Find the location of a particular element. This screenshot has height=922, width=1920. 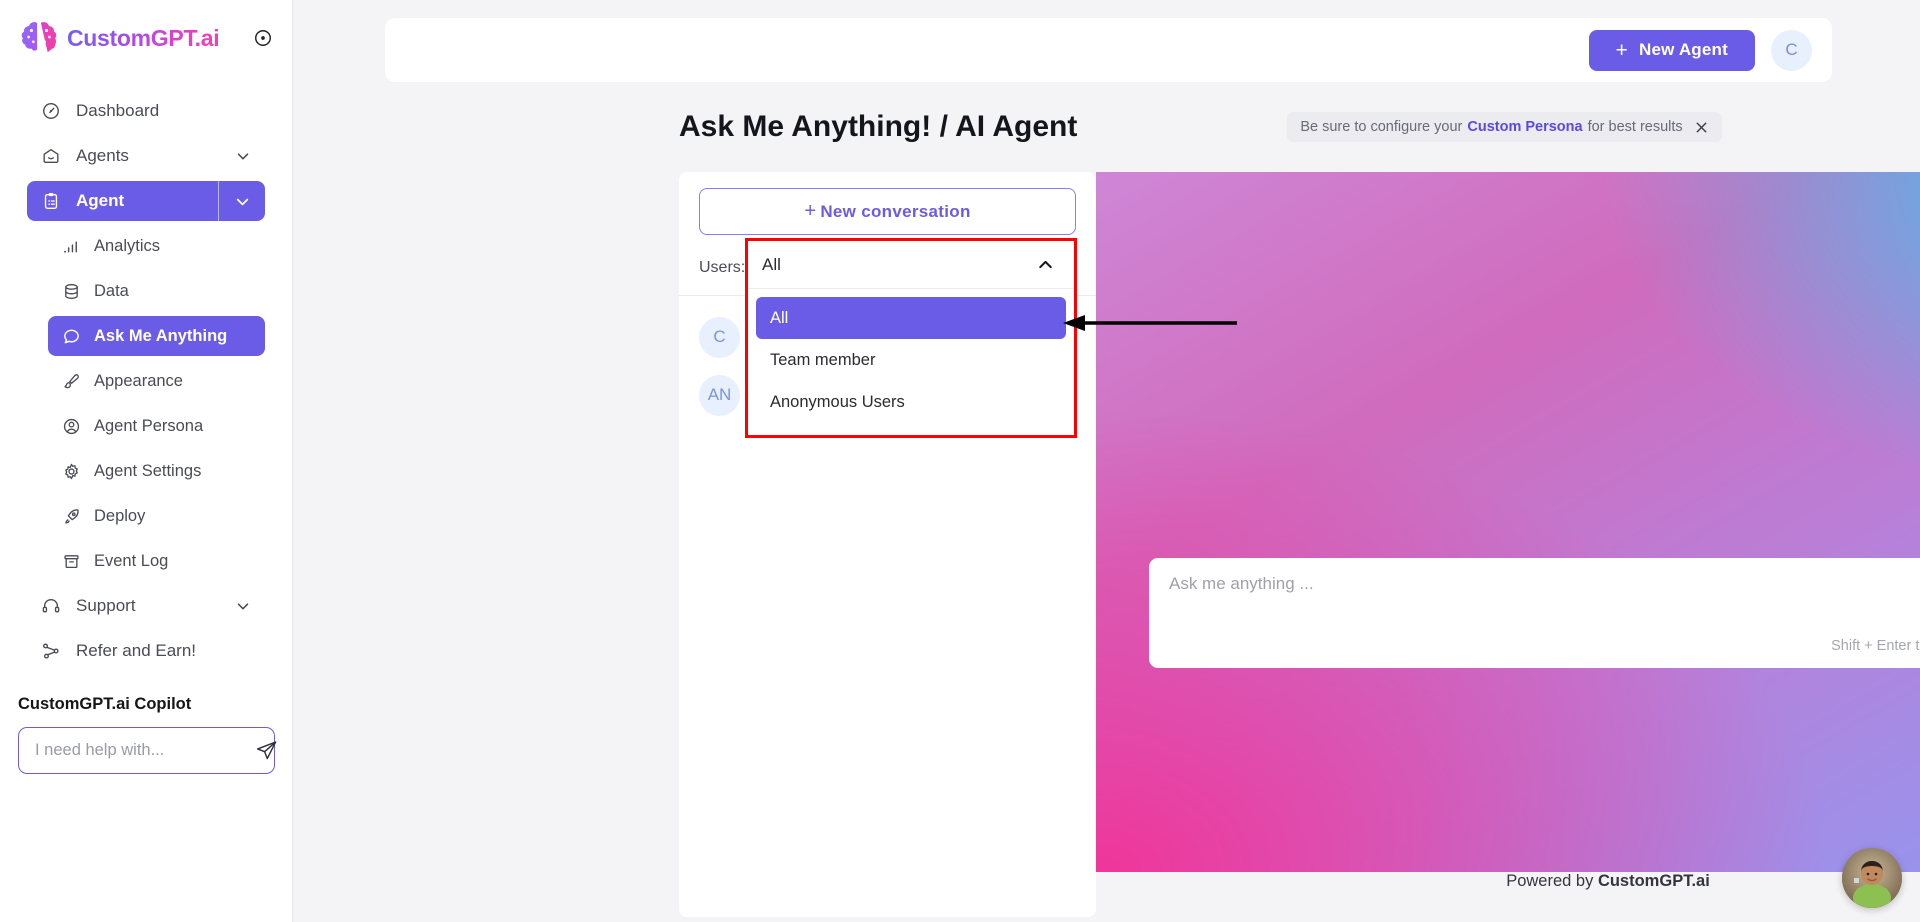

sidebar-item-label: Event Log is located at coordinates (131, 560).